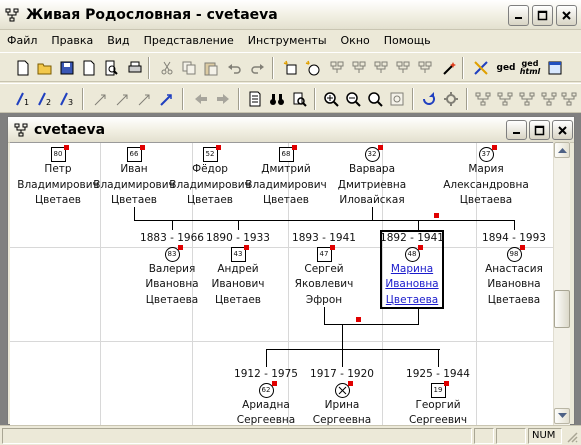 The image size is (581, 445). What do you see at coordinates (238, 238) in the screenshot?
I see `person-dates: 1890 - 1933` at bounding box center [238, 238].